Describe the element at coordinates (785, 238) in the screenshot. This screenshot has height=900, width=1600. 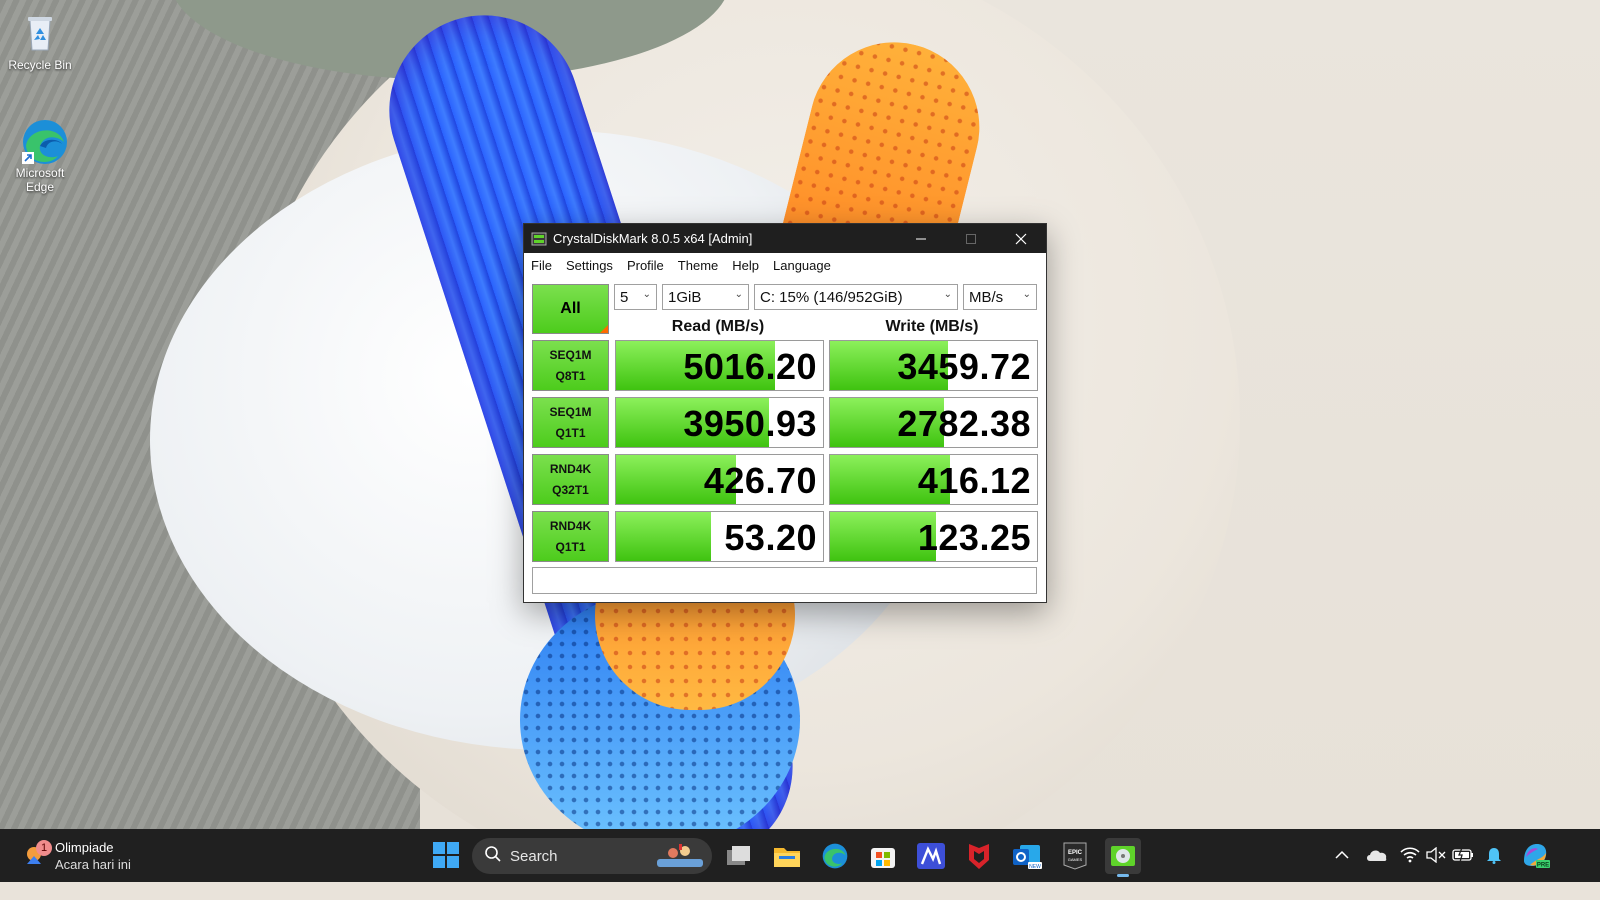
I see `title-bar: CrystalDiskMark 8.0.5 x64 [Admin]` at that location.